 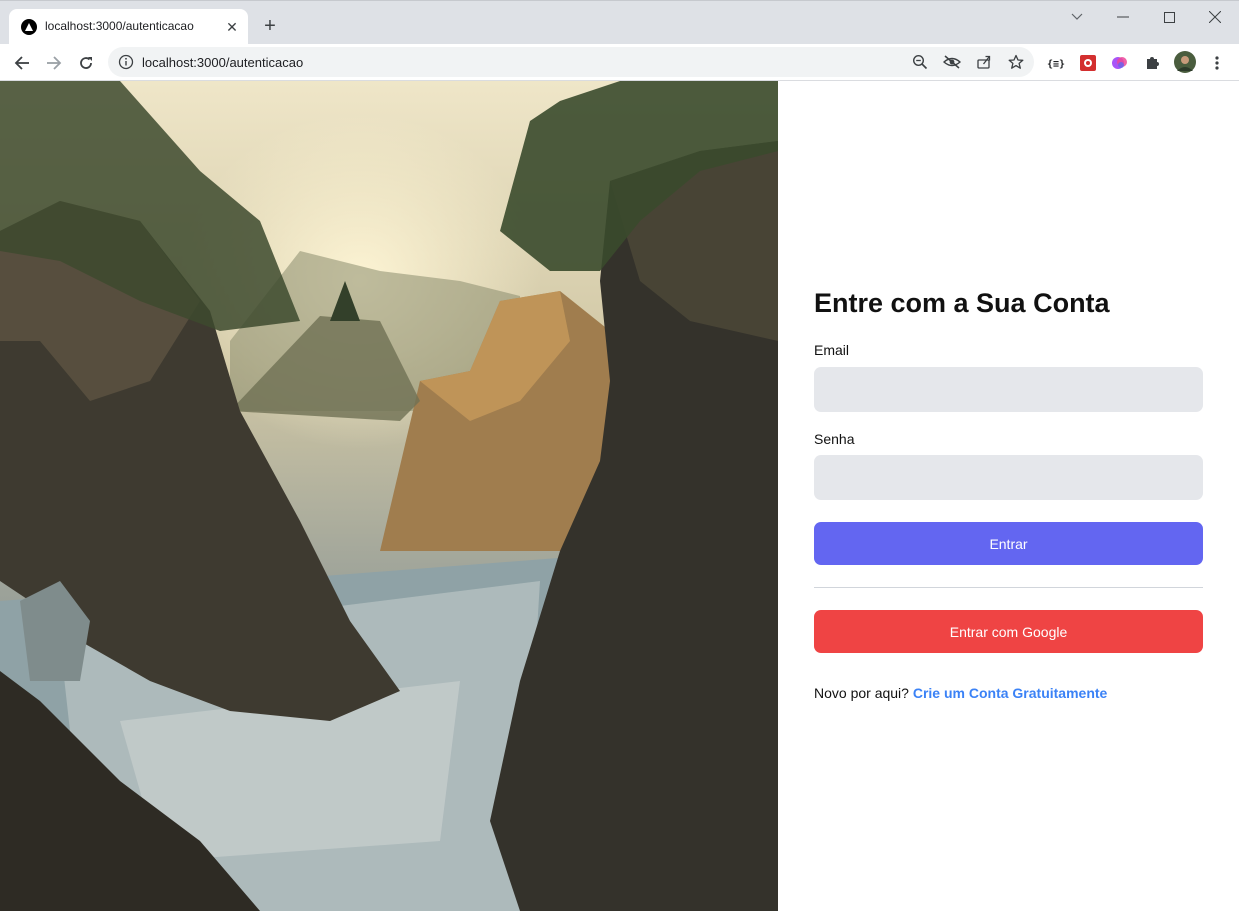 I want to click on nextjs-favicon-icon, so click(x=29, y=27).